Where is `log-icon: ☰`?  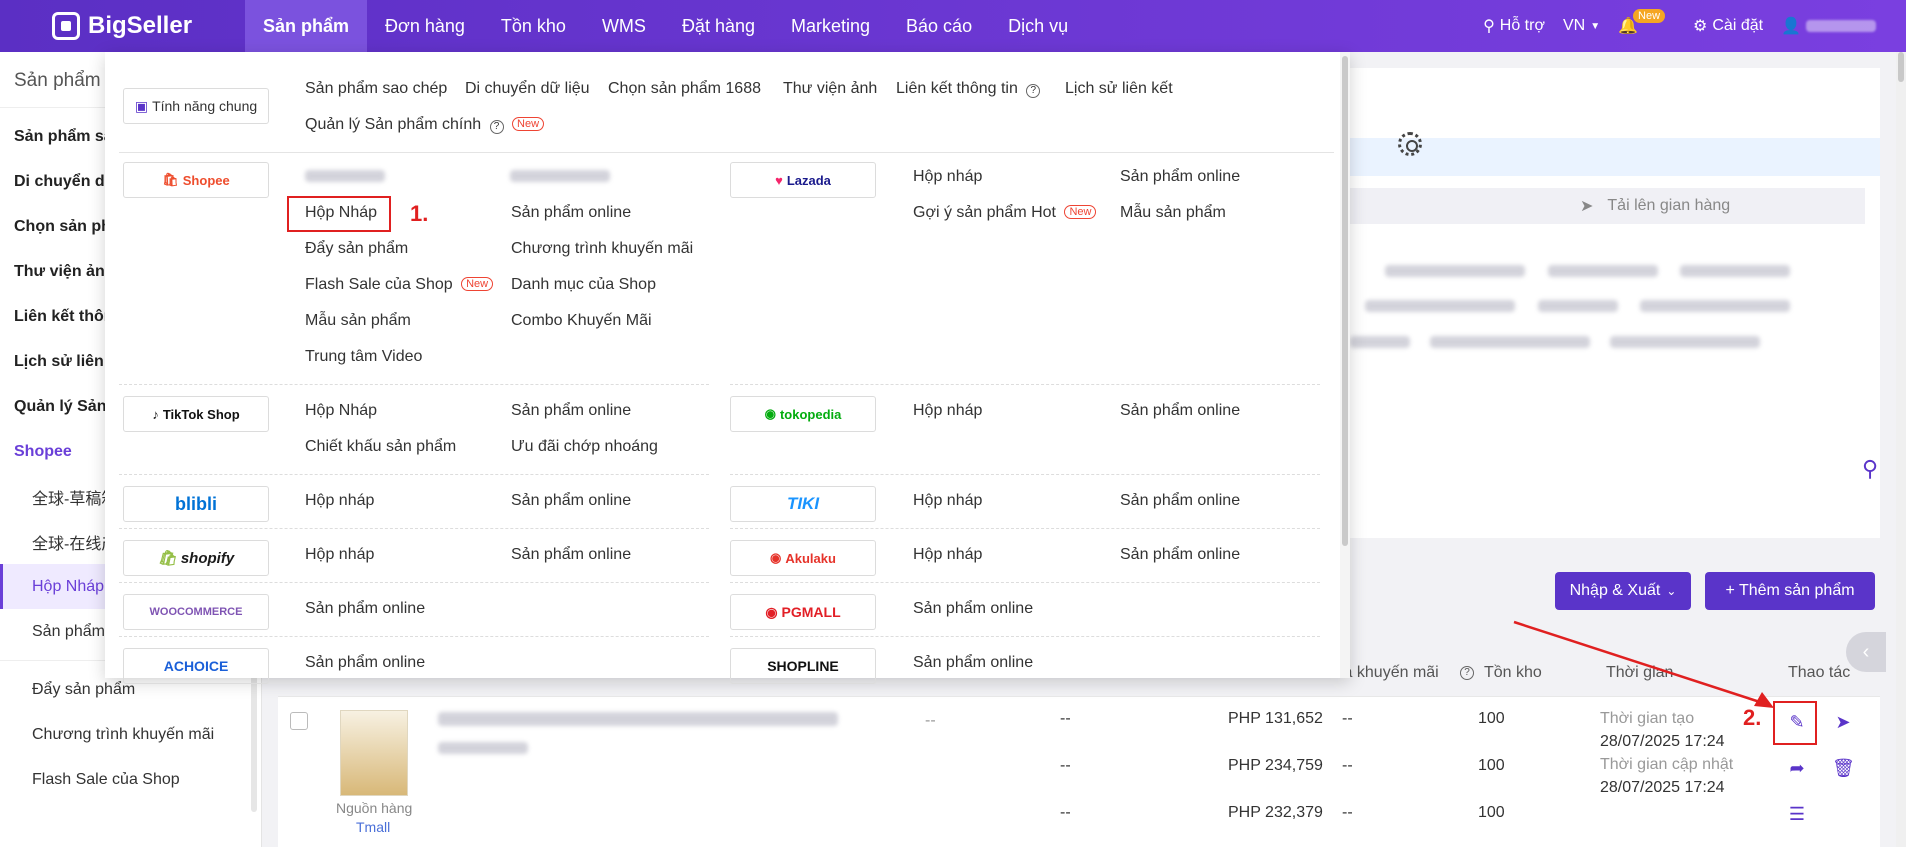
log-icon: ☰ is located at coordinates (1797, 814).